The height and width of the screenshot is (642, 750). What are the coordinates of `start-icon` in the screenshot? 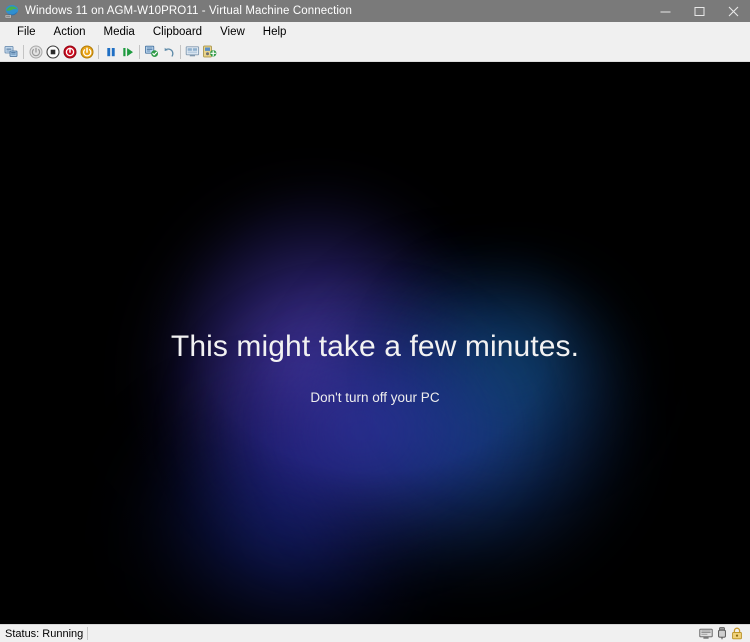 It's located at (35, 52).